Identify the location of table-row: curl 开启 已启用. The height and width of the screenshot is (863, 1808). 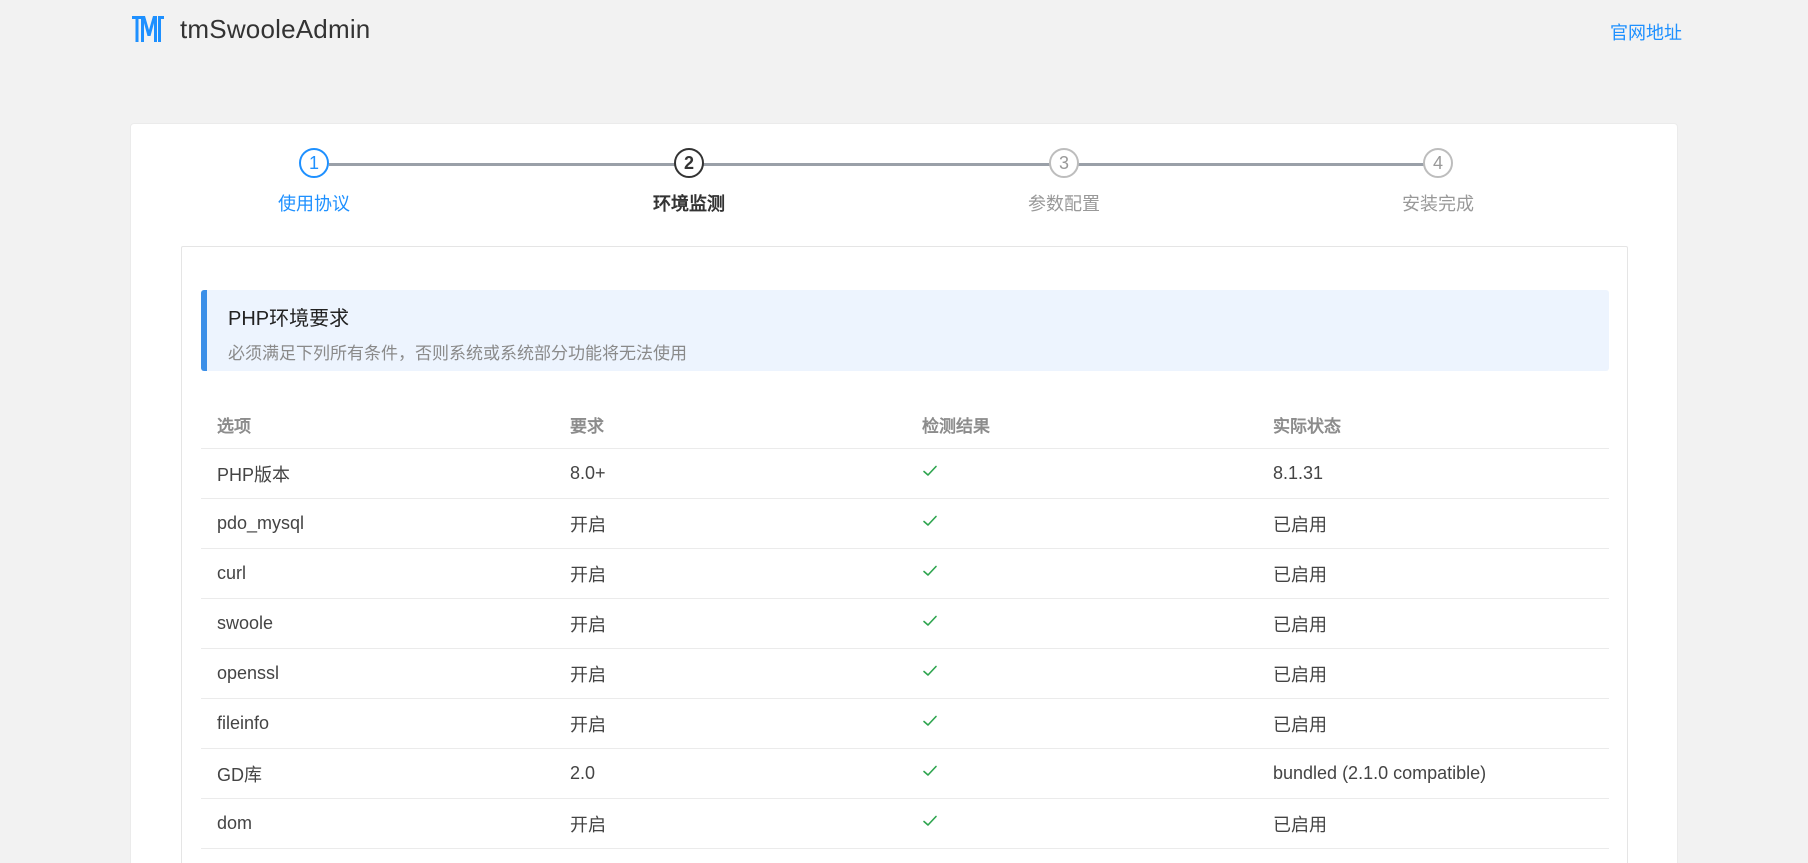
(905, 574).